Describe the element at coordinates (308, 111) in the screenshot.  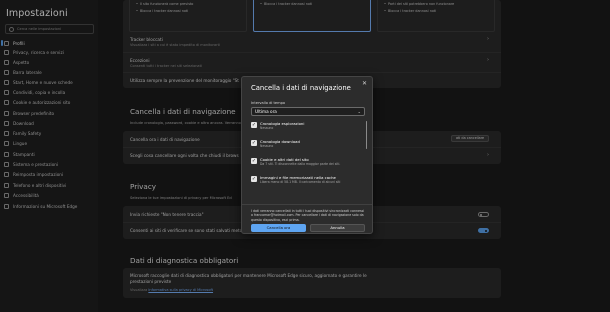
I see `time-range-select: Ultima ora ⌄` at that location.